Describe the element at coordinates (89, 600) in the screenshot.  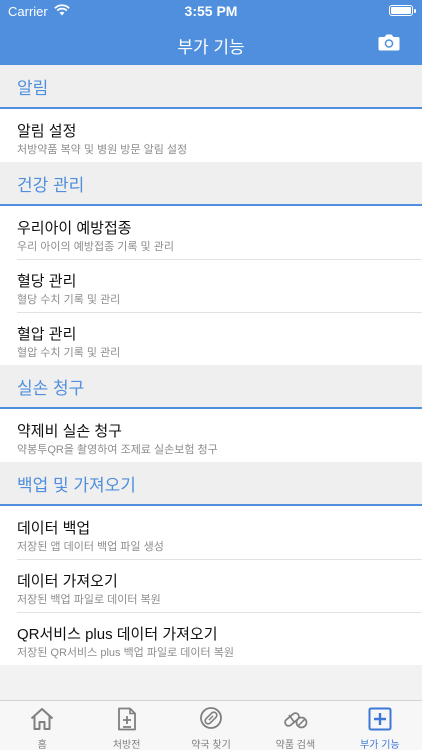
I see `item-subtitle: 저장된 백업 파일로 데이터 복원` at that location.